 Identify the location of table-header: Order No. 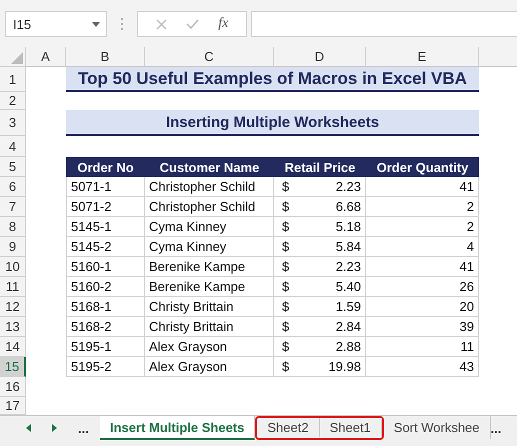
(105, 167).